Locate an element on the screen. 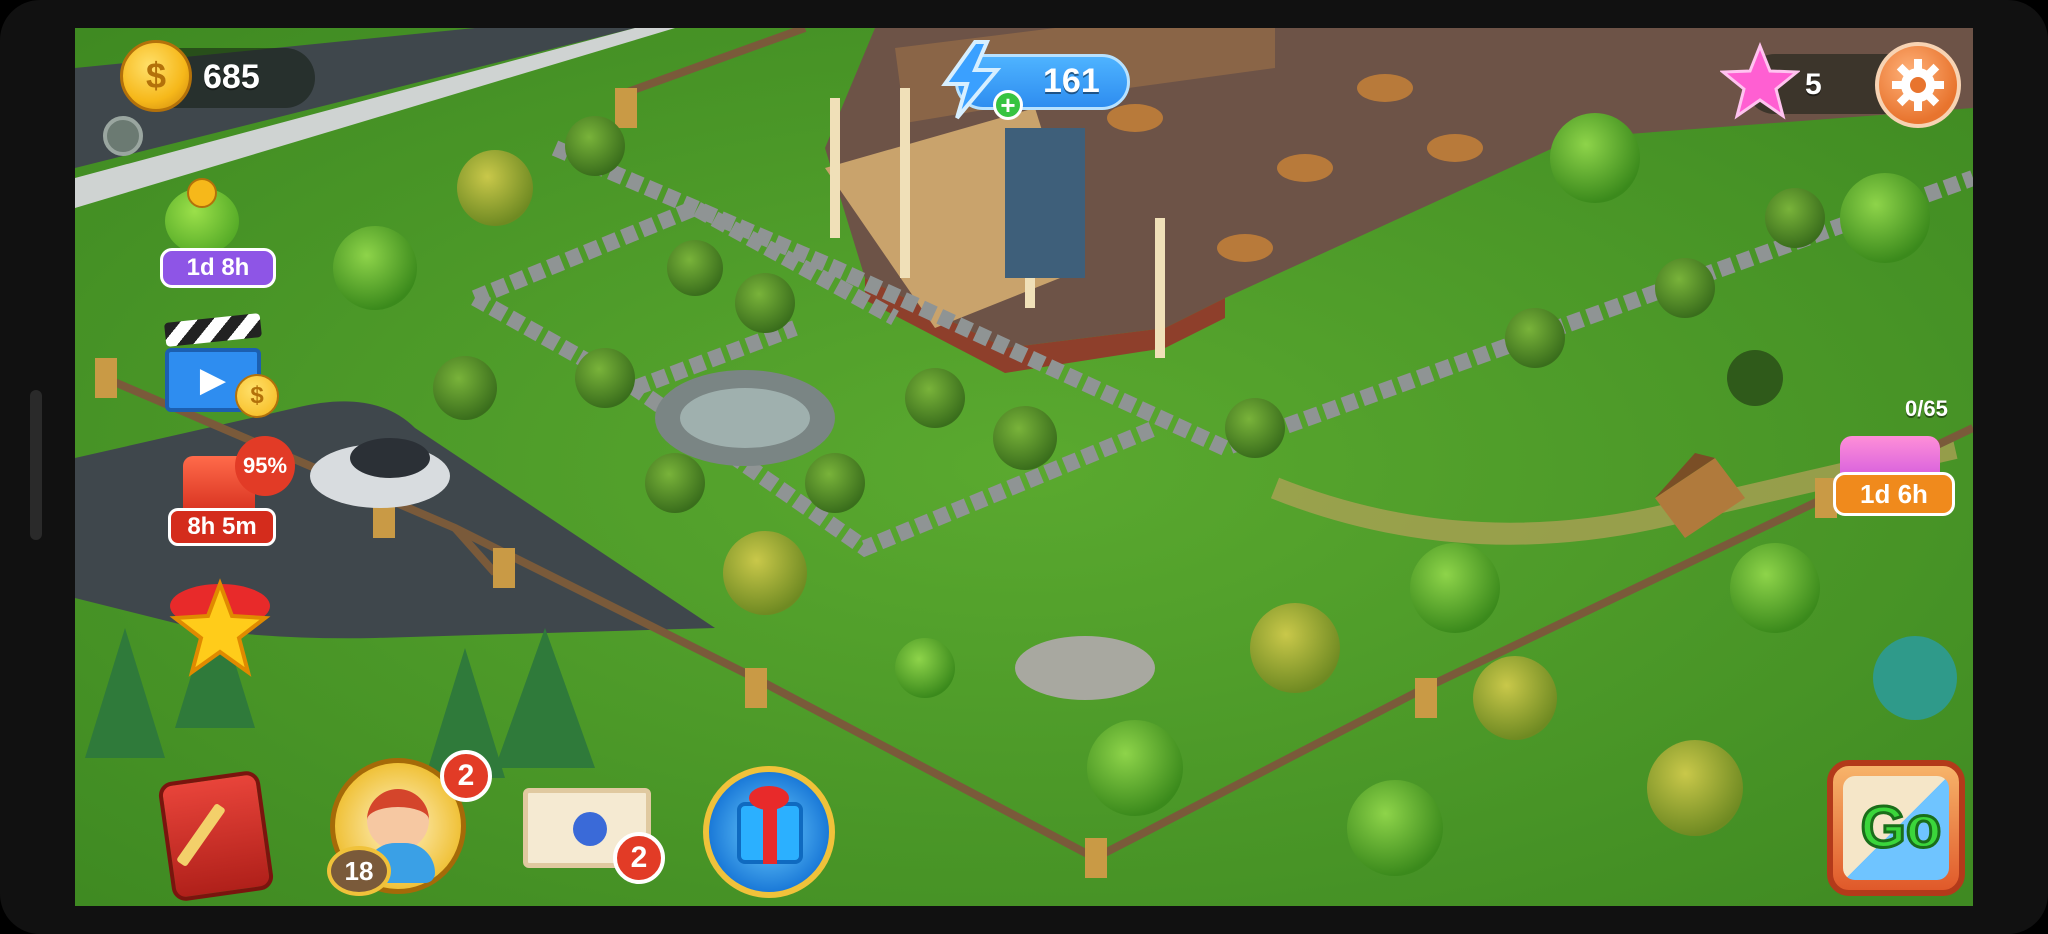 The height and width of the screenshot is (934, 2048). journal-button is located at coordinates (216, 836).